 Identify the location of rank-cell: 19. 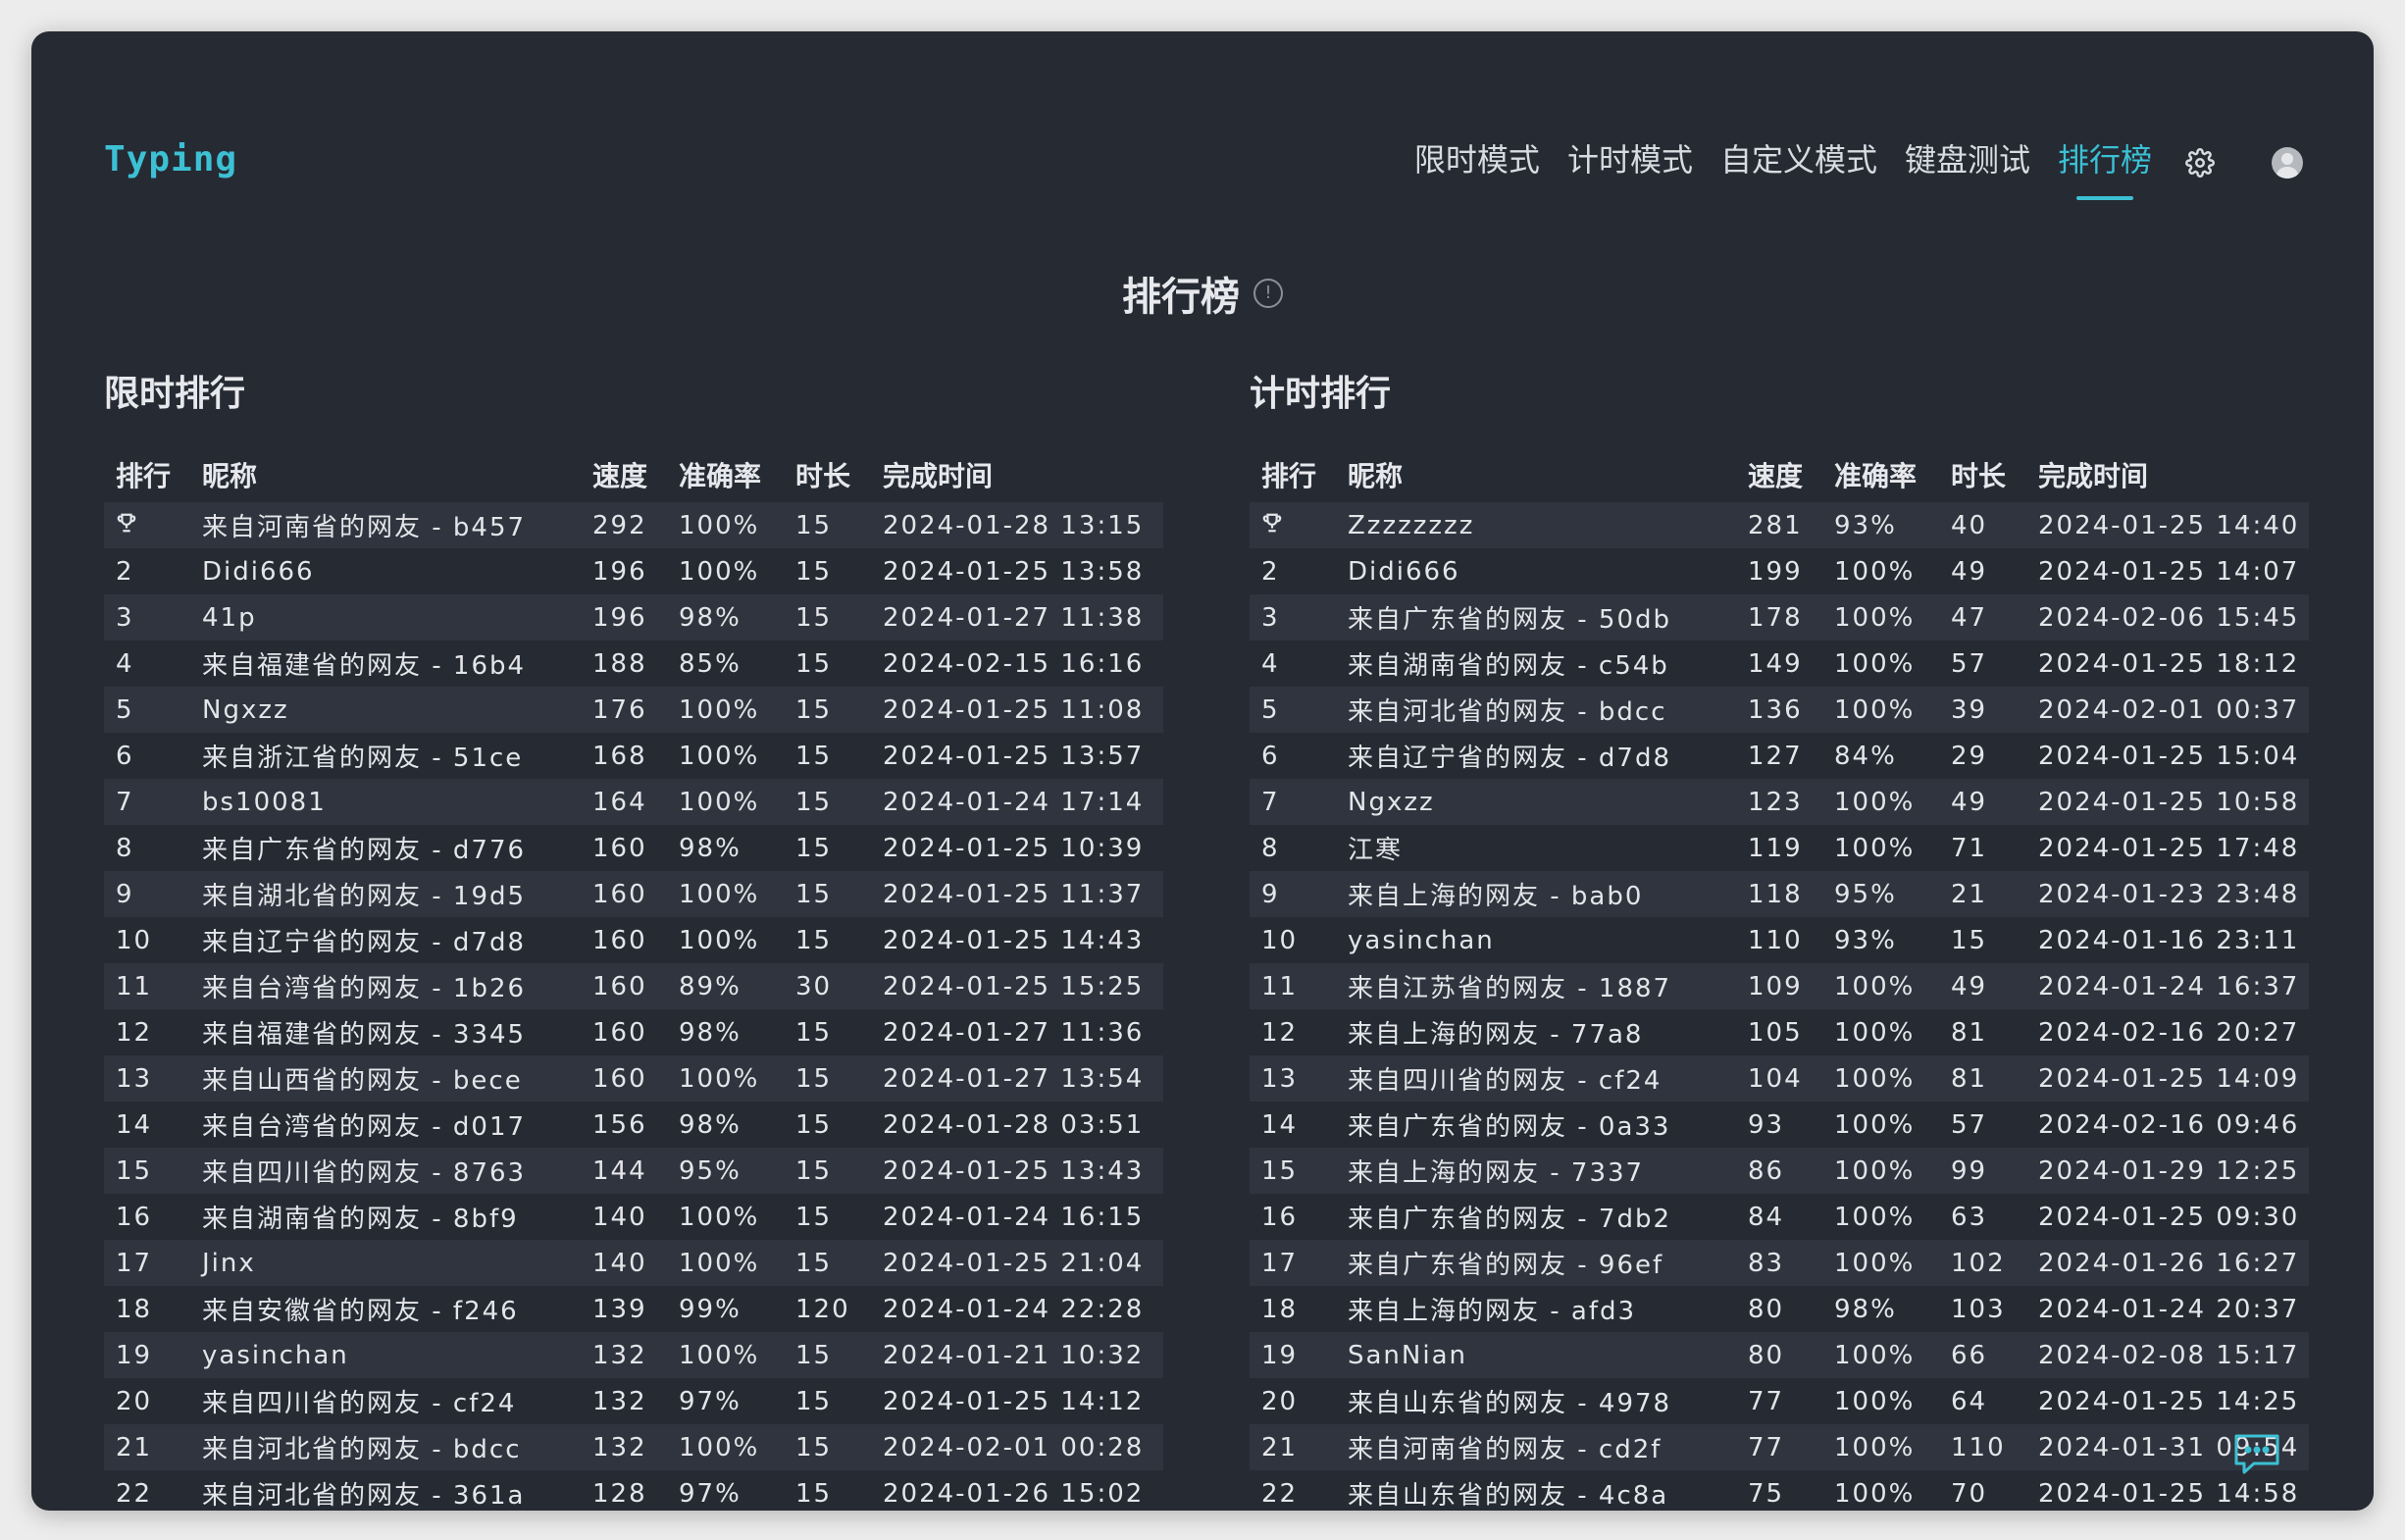
(1293, 1355).